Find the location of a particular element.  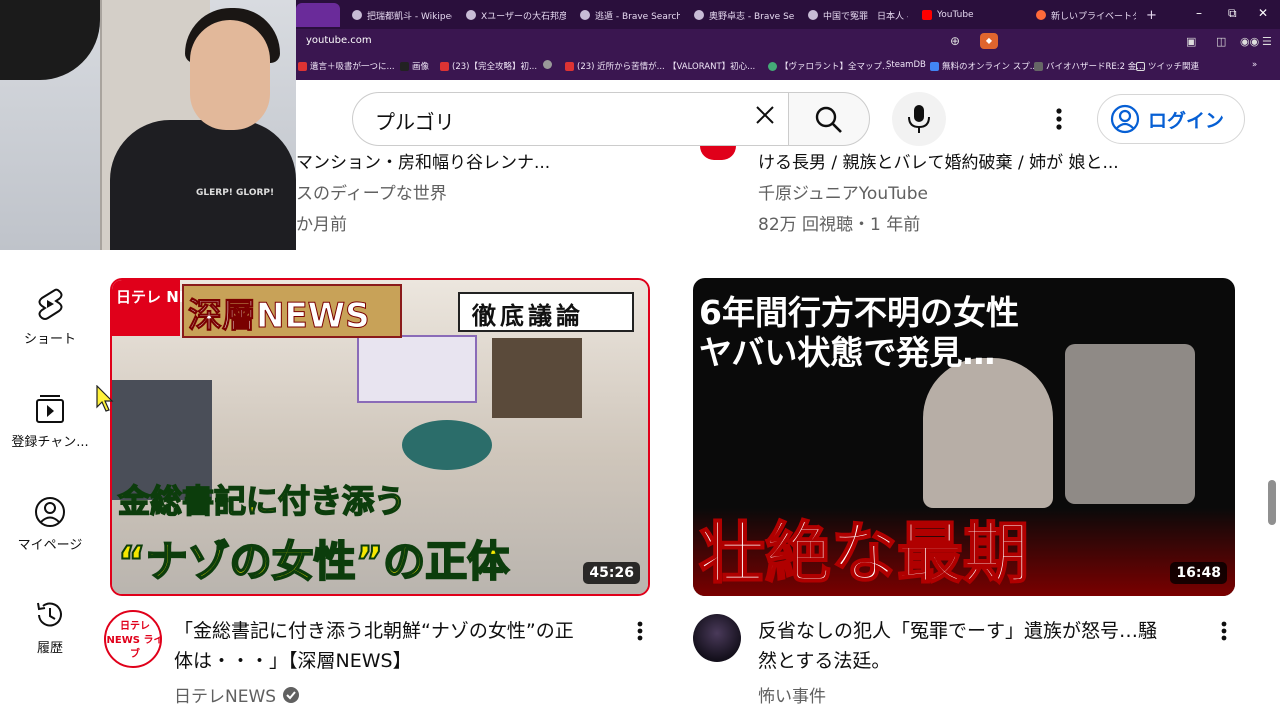

sidebar-item-label: ショート is located at coordinates (49, 339).